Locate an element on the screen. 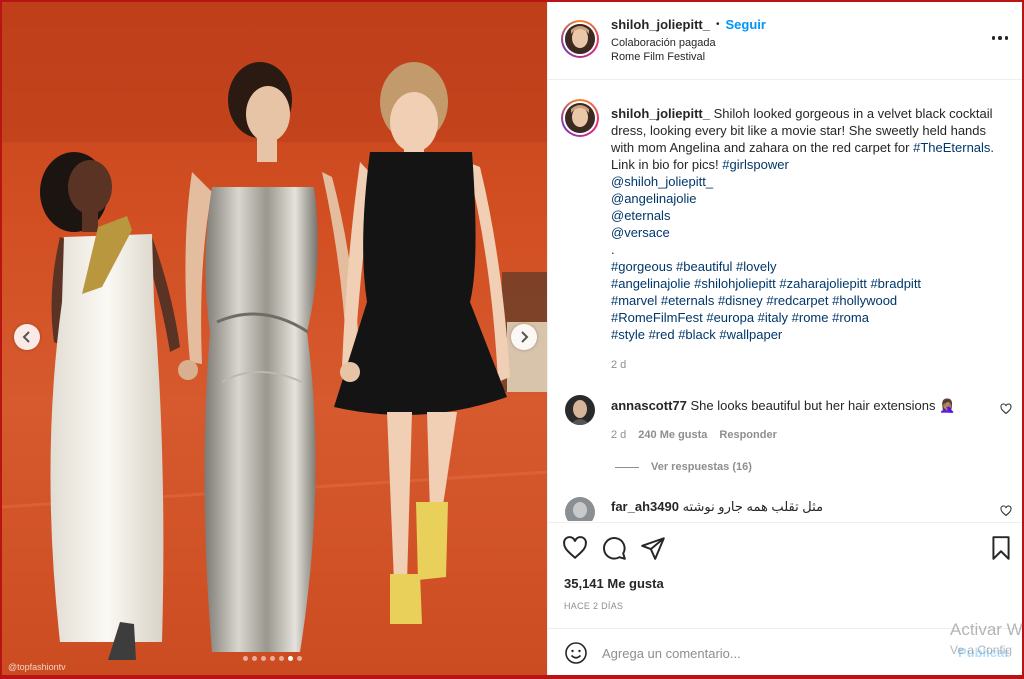  reply-button: Responder is located at coordinates (747, 435).